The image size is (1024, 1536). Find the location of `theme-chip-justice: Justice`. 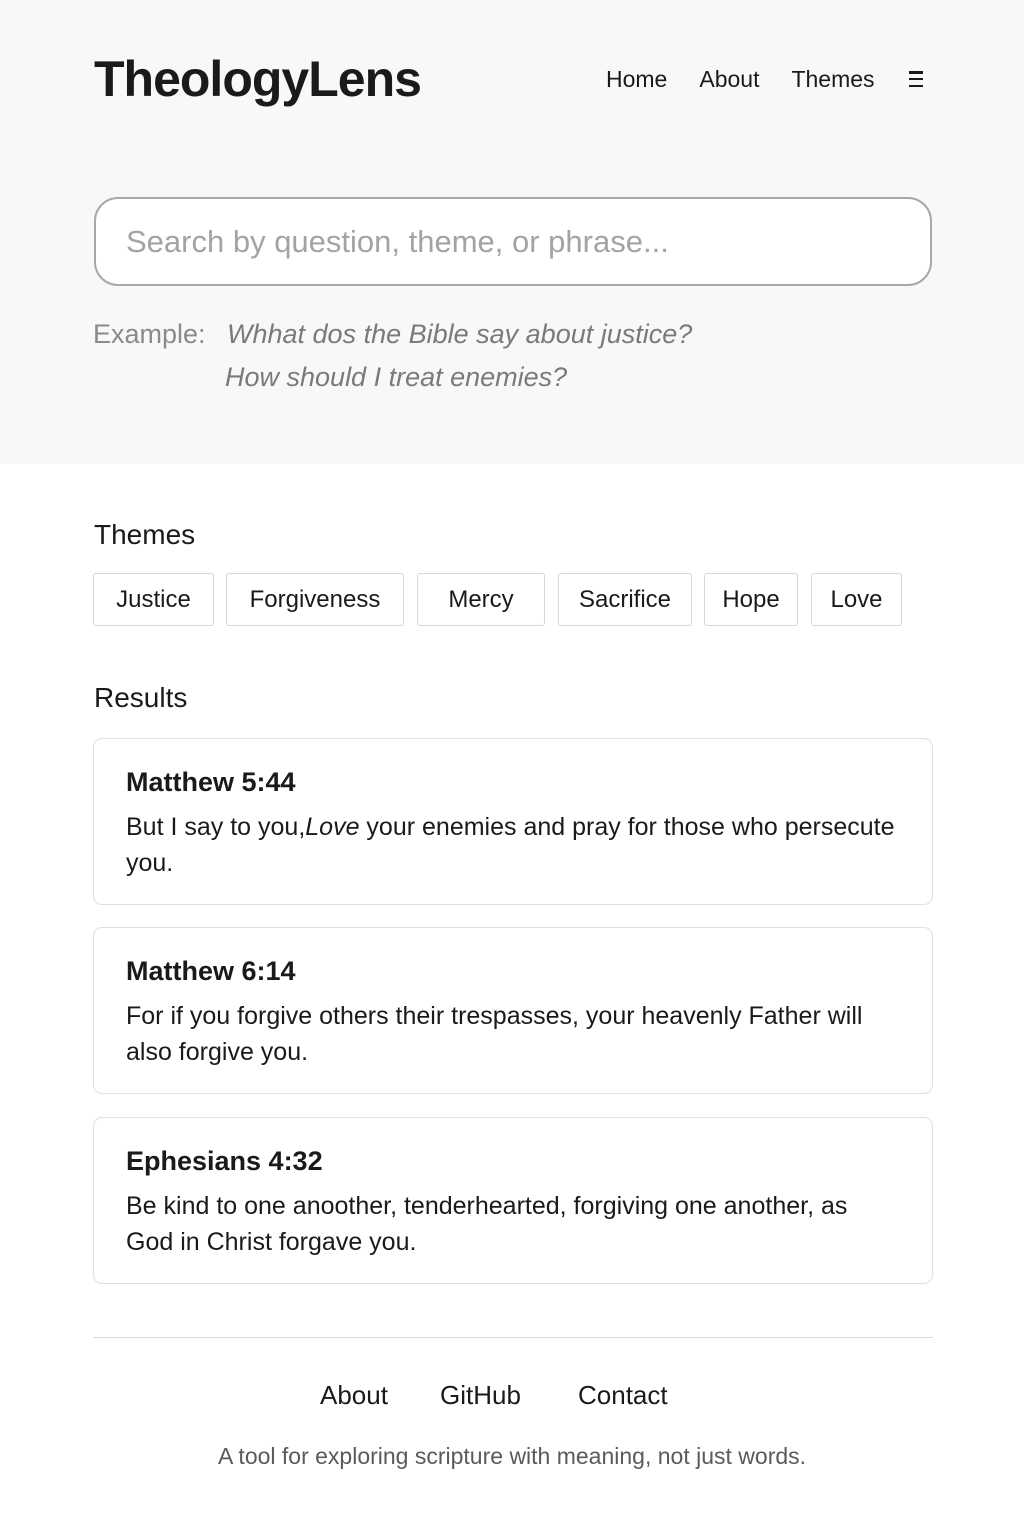

theme-chip-justice: Justice is located at coordinates (153, 599).